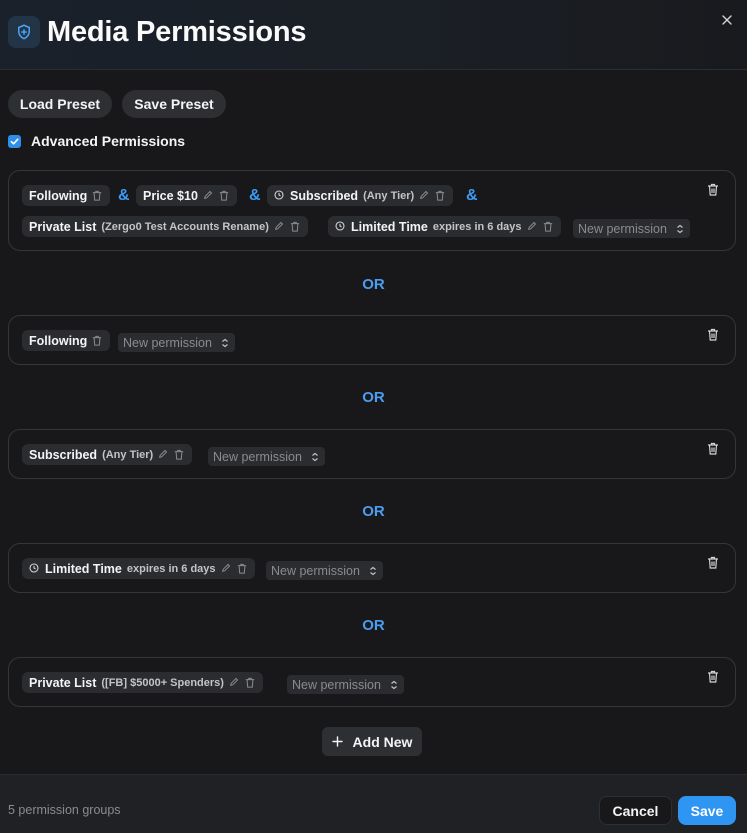 This screenshot has height=833, width=747. What do you see at coordinates (108, 141) in the screenshot?
I see `advanced-permissions-label: Advanced Permissions` at bounding box center [108, 141].